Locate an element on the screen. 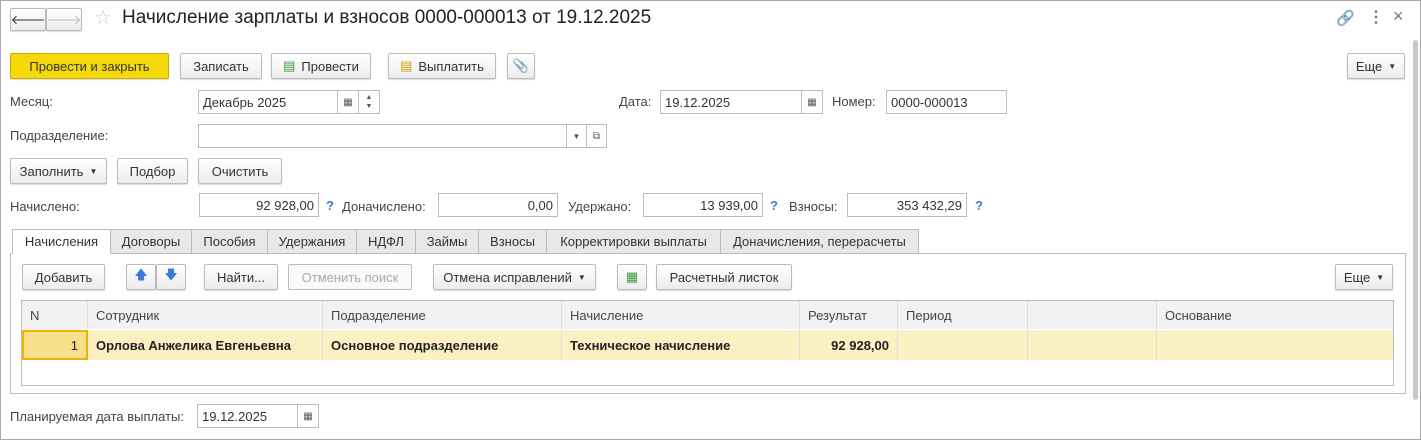 The height and width of the screenshot is (440, 1421). contributions-value: 353 432,29 is located at coordinates (907, 205).